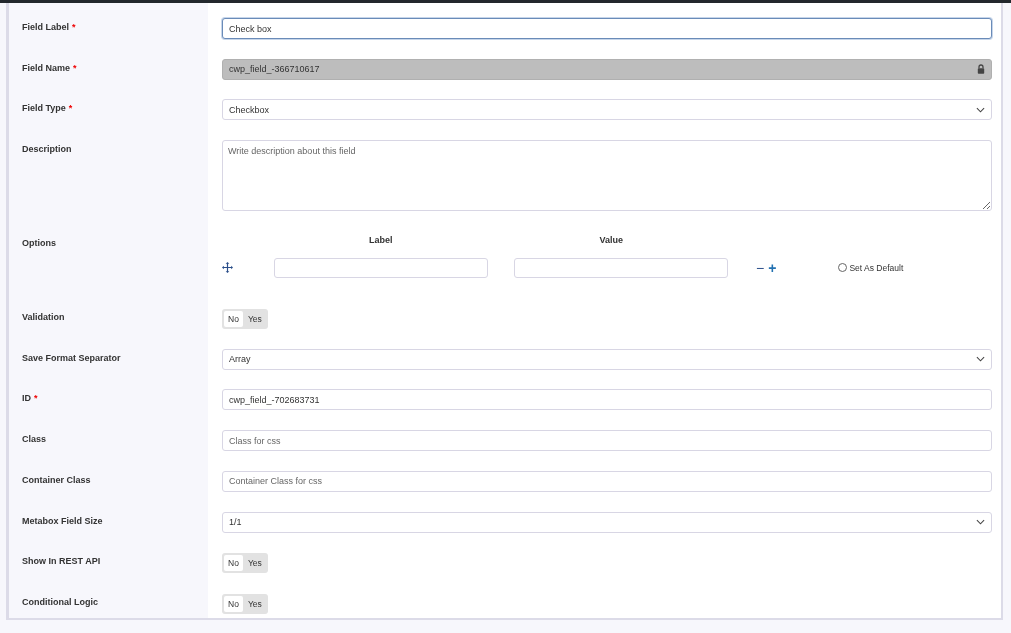 The width and height of the screenshot is (1011, 633). What do you see at coordinates (876, 267) in the screenshot?
I see `radio-label: Set As Default` at bounding box center [876, 267].